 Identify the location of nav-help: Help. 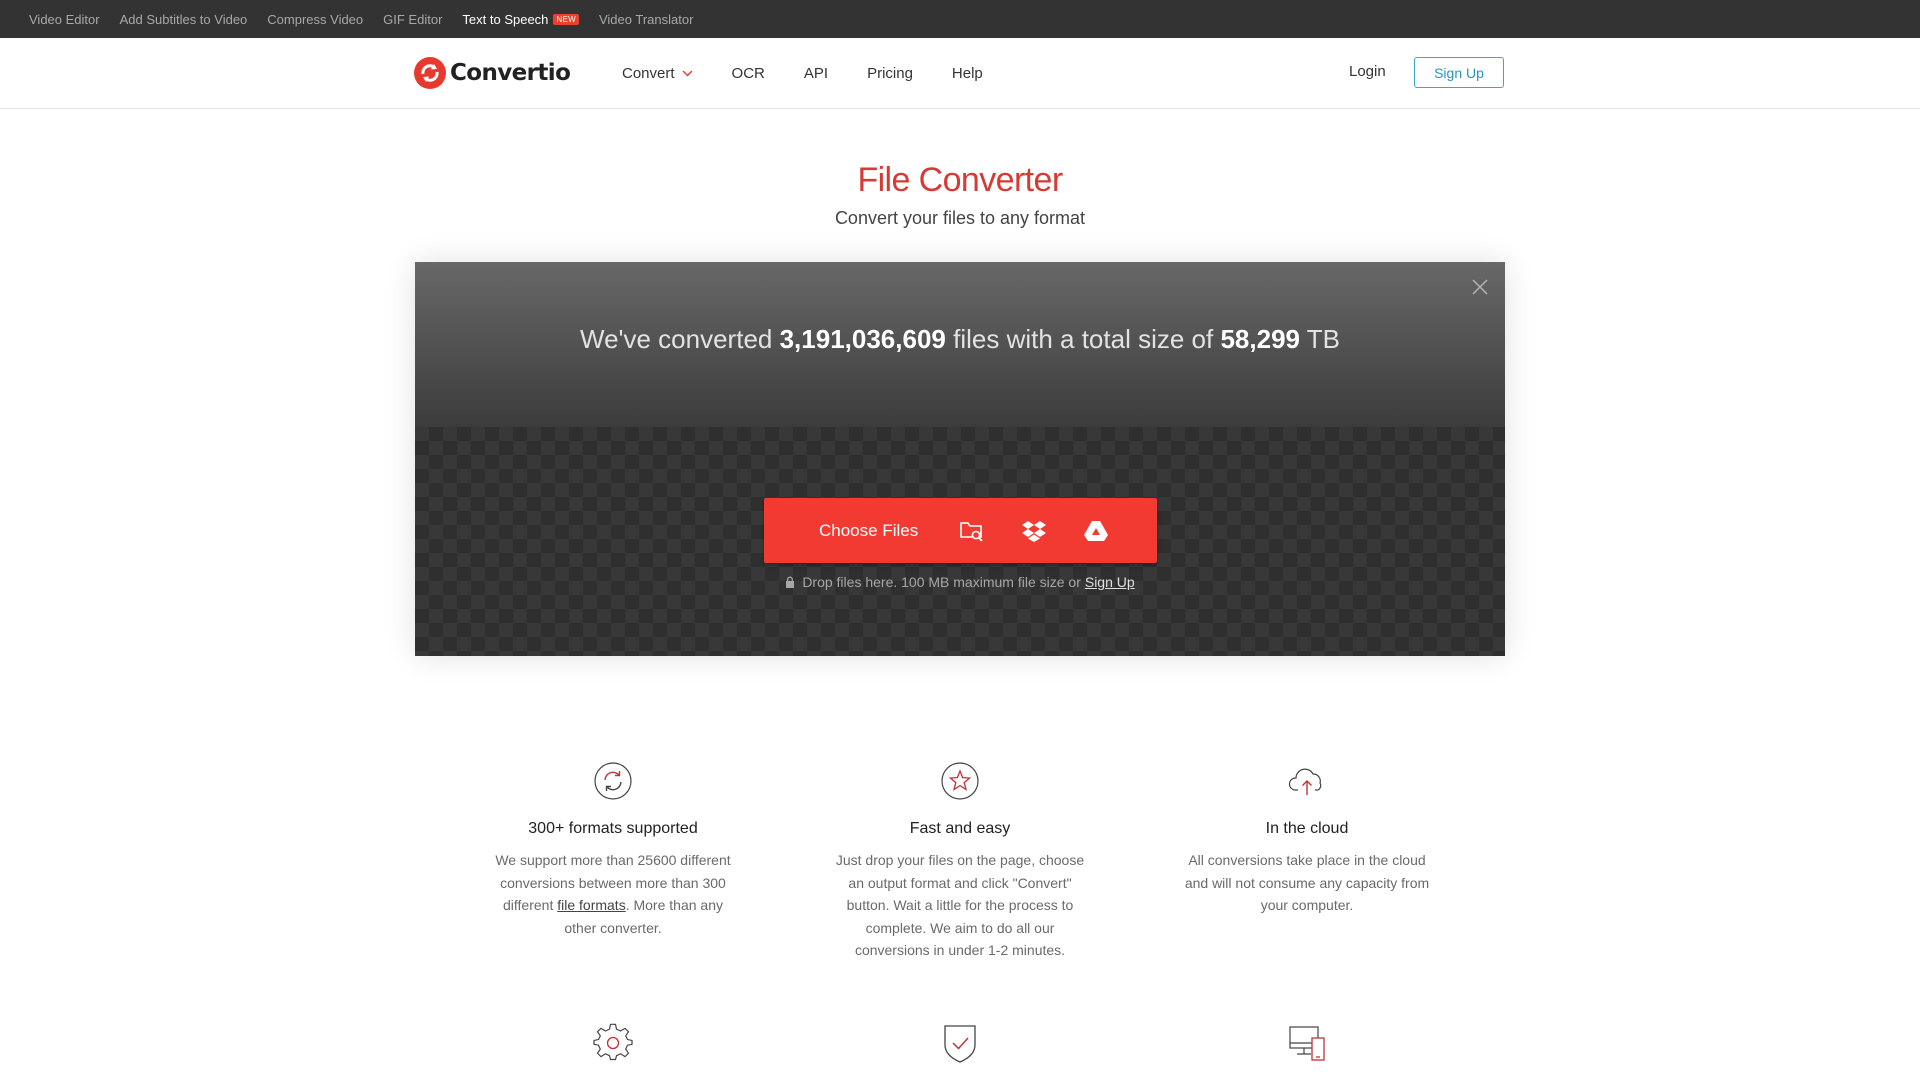
(967, 73).